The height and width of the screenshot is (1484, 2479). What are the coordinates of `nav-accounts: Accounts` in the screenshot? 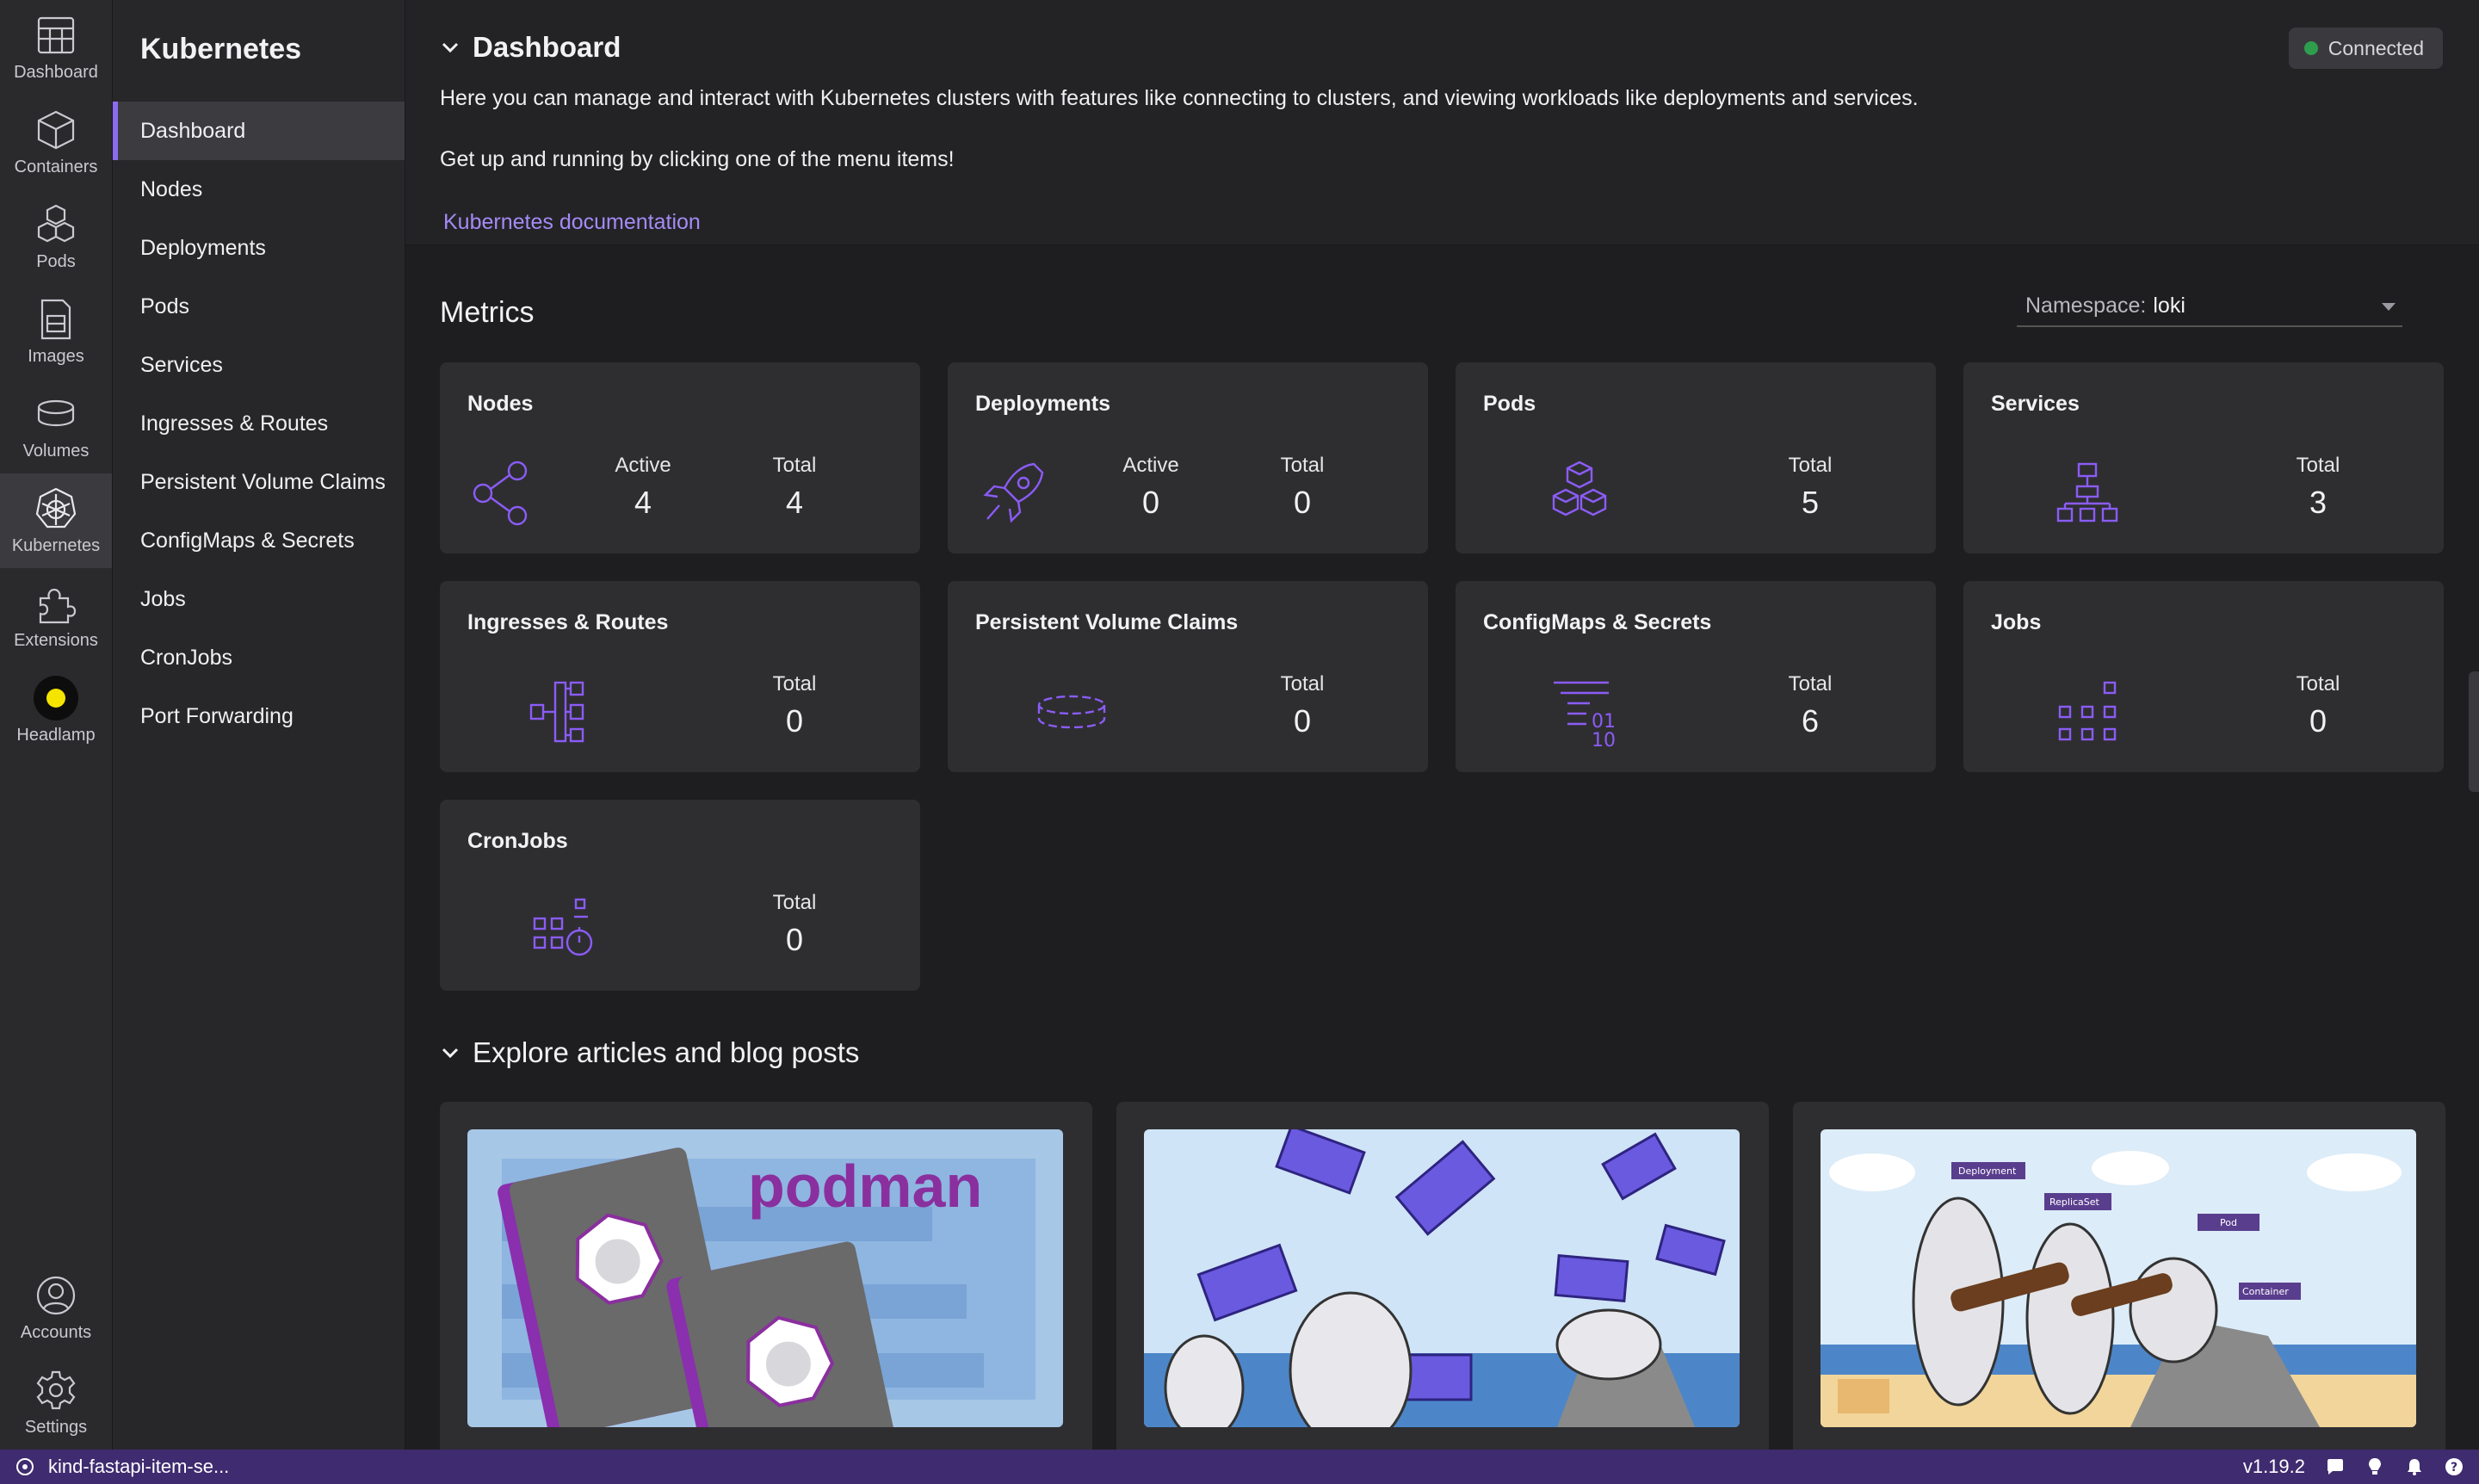 It's located at (56, 1307).